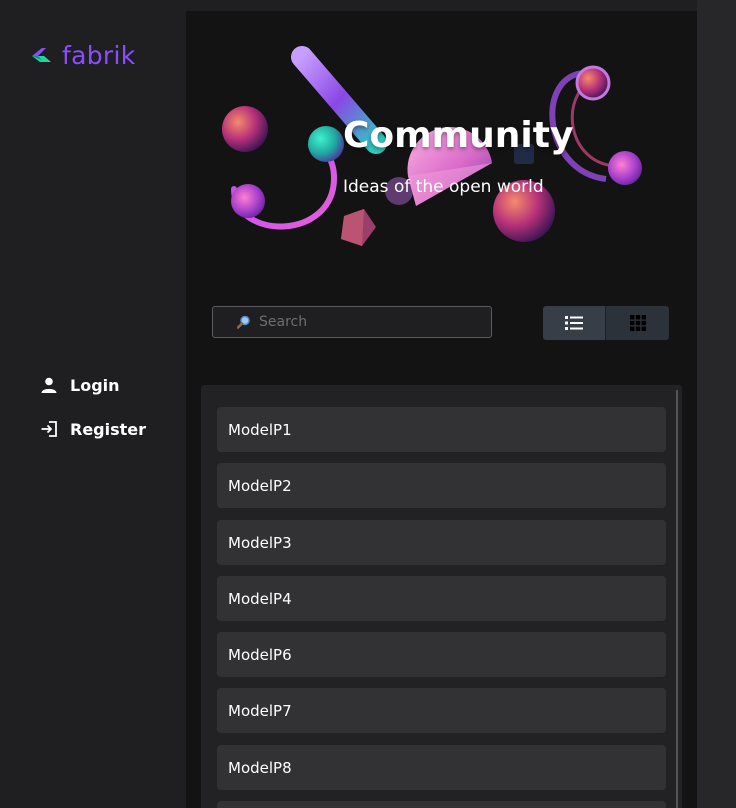 The height and width of the screenshot is (808, 736). I want to click on grid-view-button, so click(637, 323).